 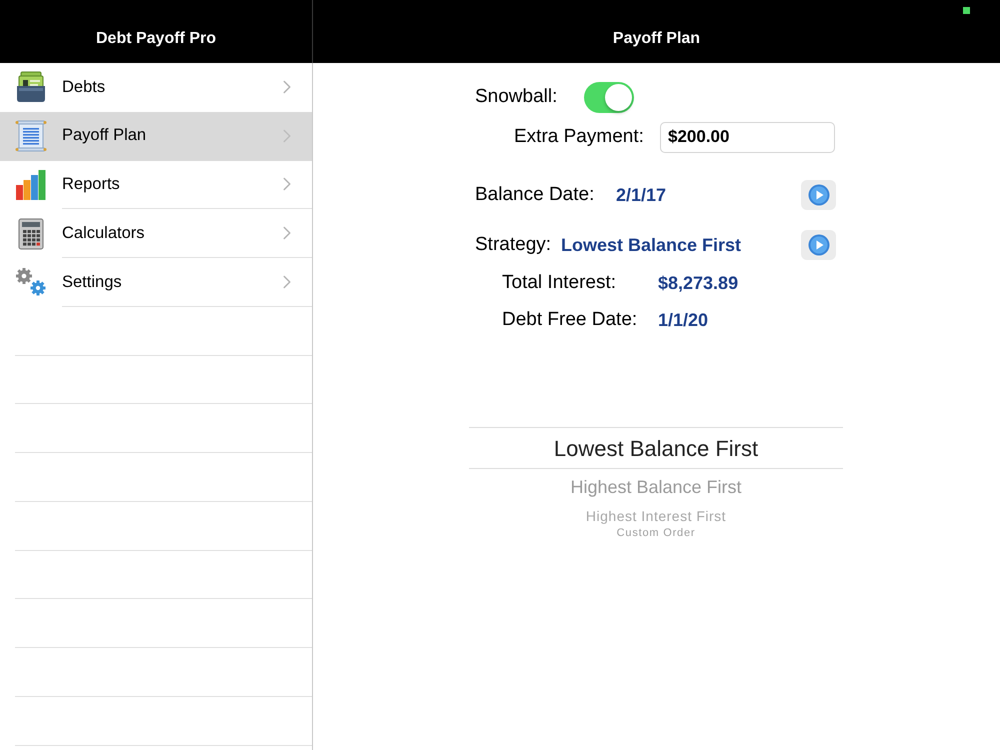 I want to click on document-scroll-icon, so click(x=30, y=136).